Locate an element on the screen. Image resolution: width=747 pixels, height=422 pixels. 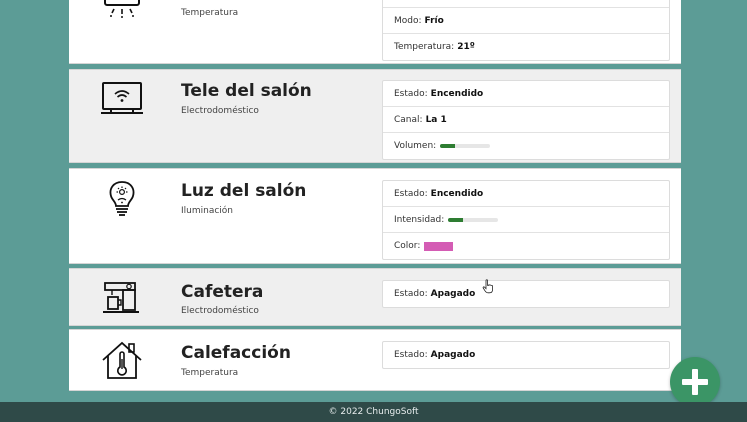
device-properties: Modo: Frío Temperatura: 21º is located at coordinates (526, 30).